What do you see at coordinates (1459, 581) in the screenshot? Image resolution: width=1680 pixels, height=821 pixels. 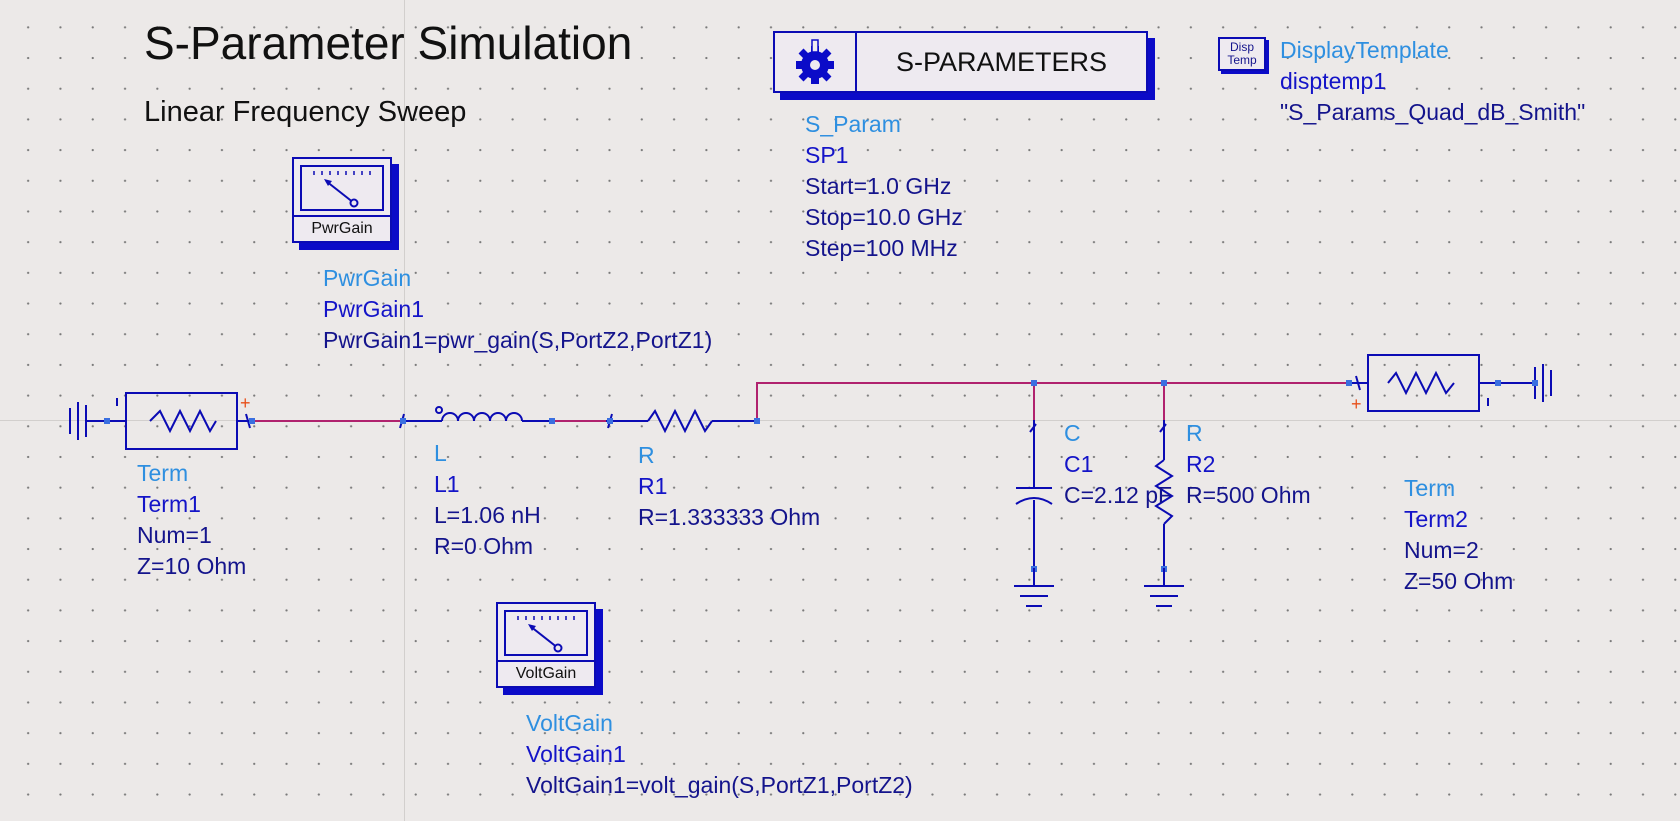 I see `term2-z: Z=50 Ohm` at bounding box center [1459, 581].